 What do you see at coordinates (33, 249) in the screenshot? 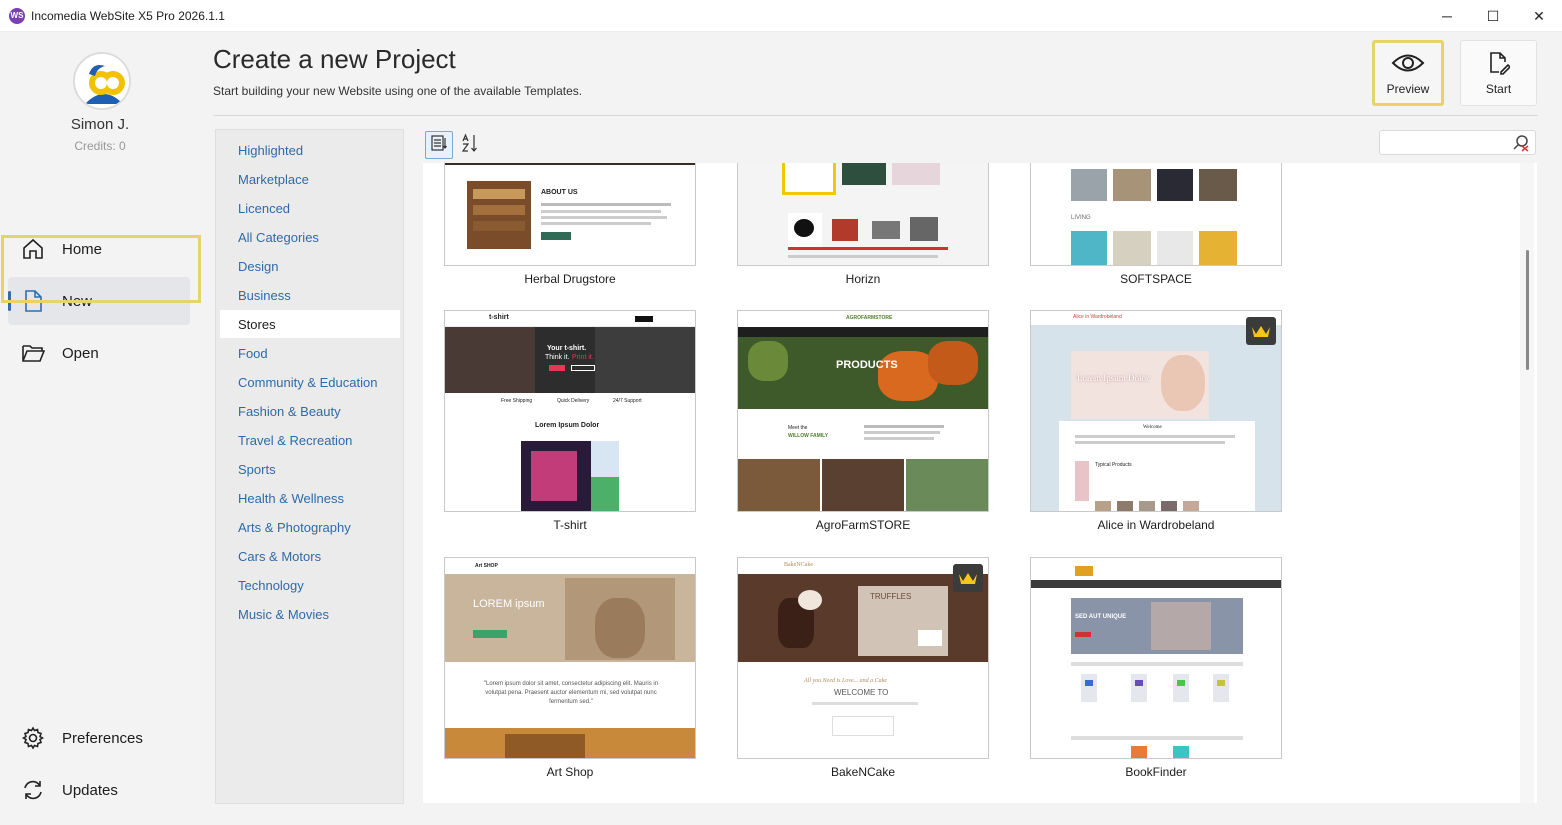
I see `home-icon` at bounding box center [33, 249].